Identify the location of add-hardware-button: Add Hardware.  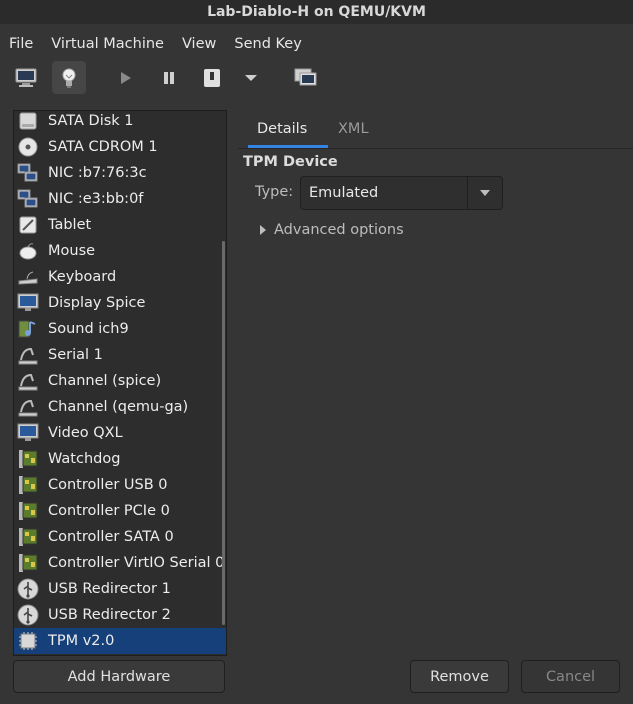
(119, 676).